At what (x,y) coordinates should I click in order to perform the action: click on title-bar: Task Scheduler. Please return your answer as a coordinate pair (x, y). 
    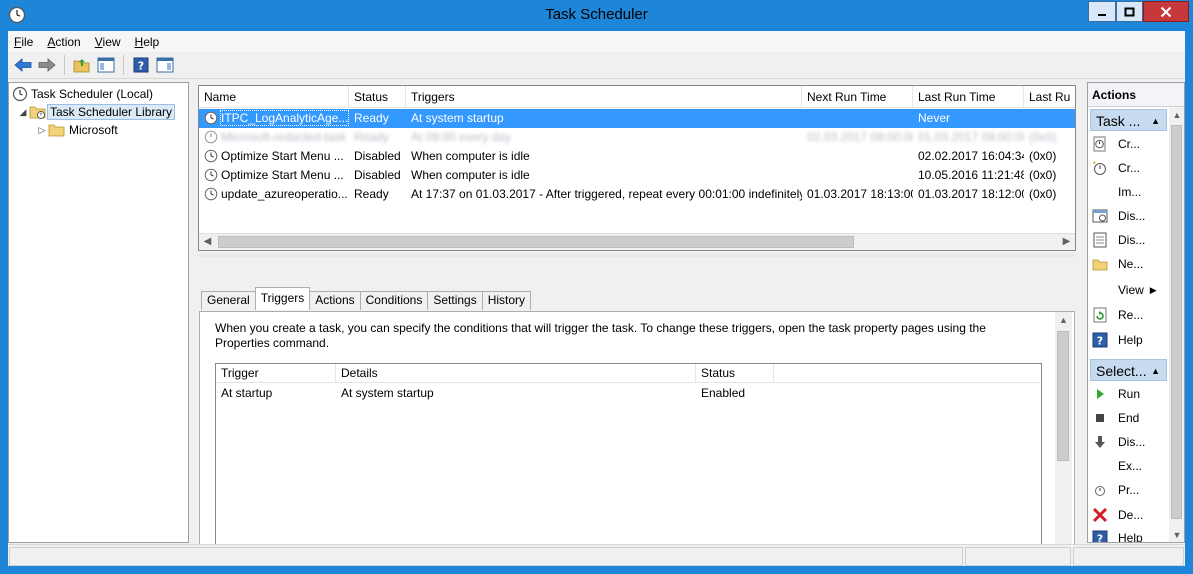
    Looking at the image, I should click on (596, 15).